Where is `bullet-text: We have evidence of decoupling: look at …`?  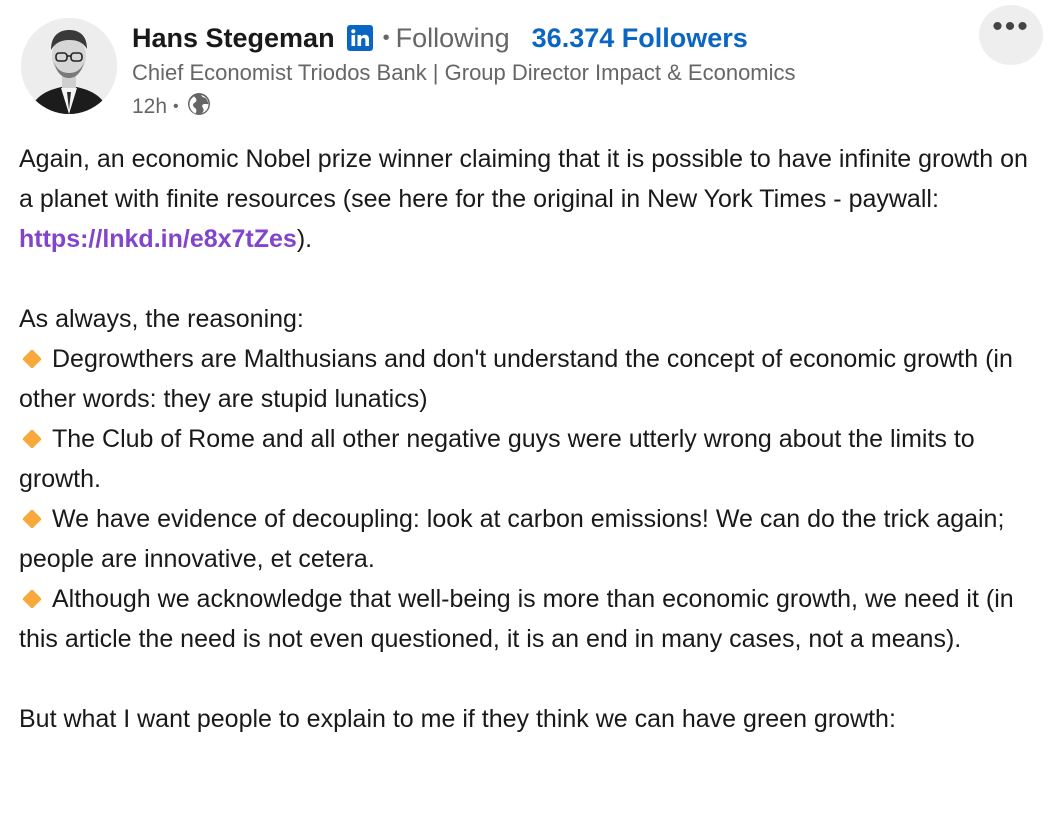 bullet-text: We have evidence of decoupling: look at … is located at coordinates (512, 539).